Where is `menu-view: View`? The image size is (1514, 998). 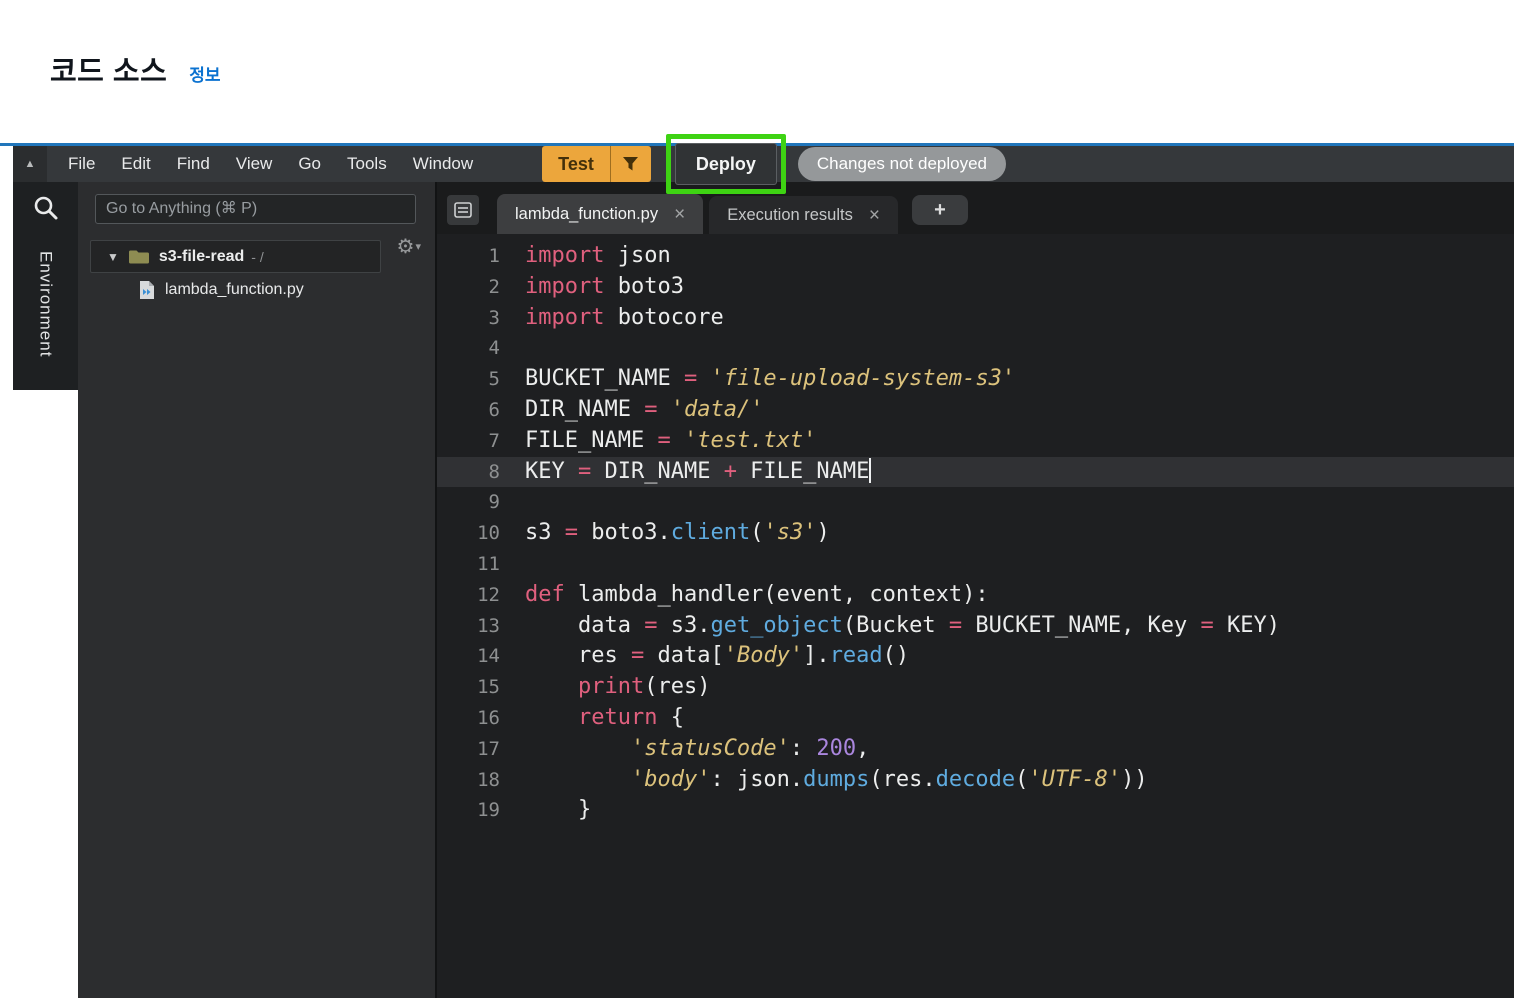 menu-view: View is located at coordinates (254, 164).